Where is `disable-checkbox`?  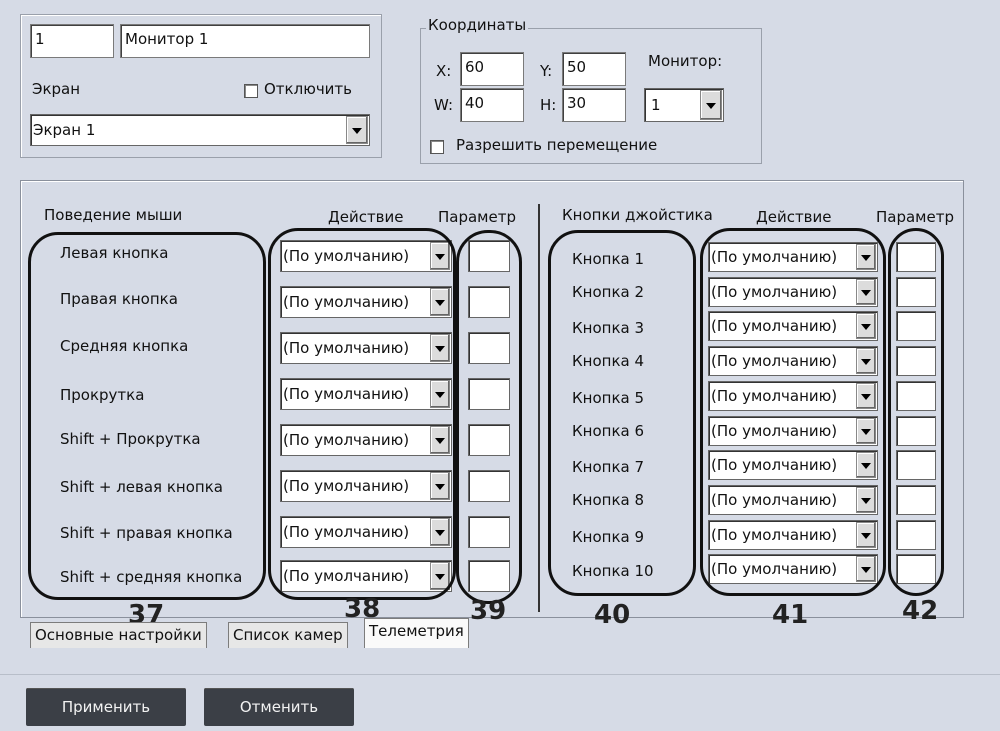
disable-checkbox is located at coordinates (251, 91).